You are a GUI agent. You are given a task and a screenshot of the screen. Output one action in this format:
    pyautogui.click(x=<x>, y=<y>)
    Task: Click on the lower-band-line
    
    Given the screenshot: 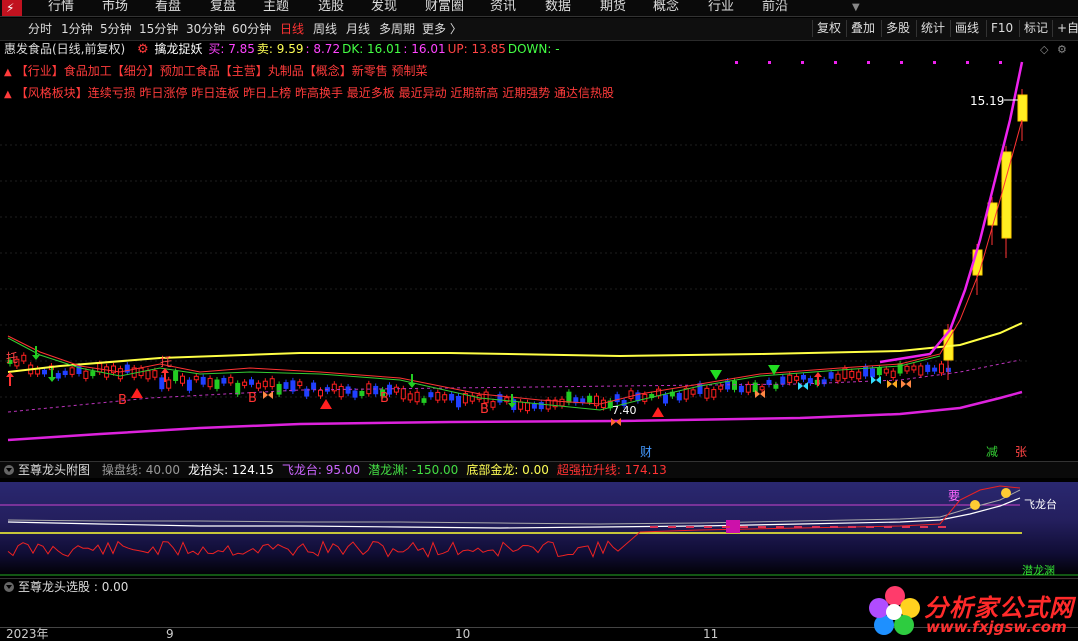 What is the action you would take?
    pyautogui.click(x=515, y=416)
    